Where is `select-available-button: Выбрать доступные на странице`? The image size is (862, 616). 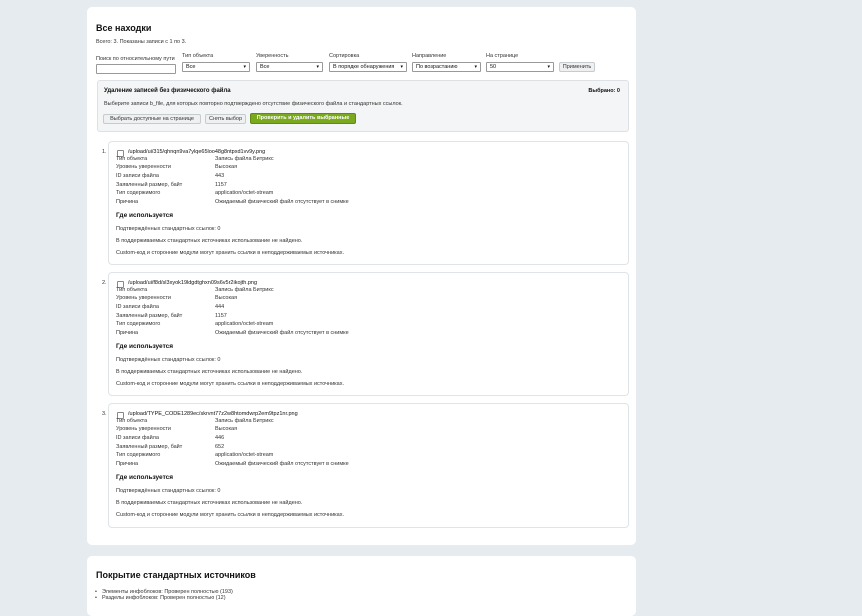
select-available-button: Выбрать доступные на странице is located at coordinates (152, 119).